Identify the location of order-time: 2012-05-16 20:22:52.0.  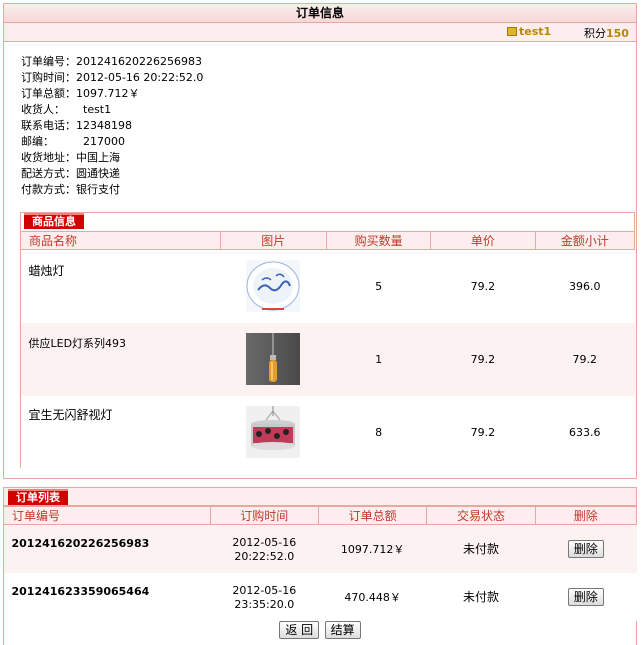
(264, 549).